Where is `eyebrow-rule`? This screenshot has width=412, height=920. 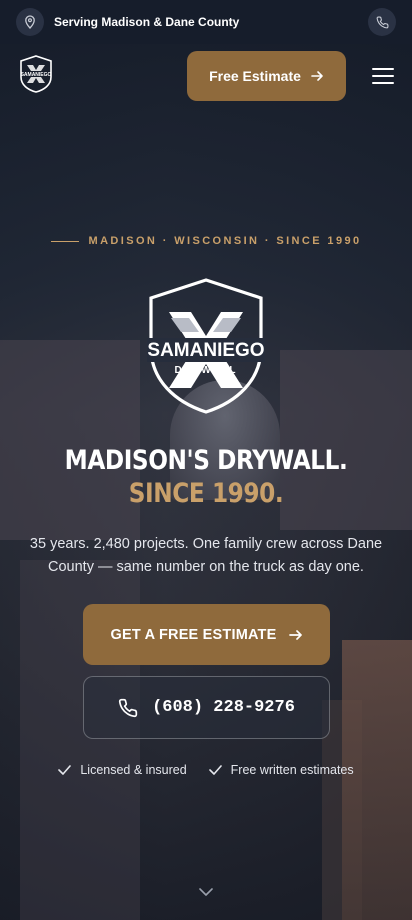
eyebrow-rule is located at coordinates (64, 241).